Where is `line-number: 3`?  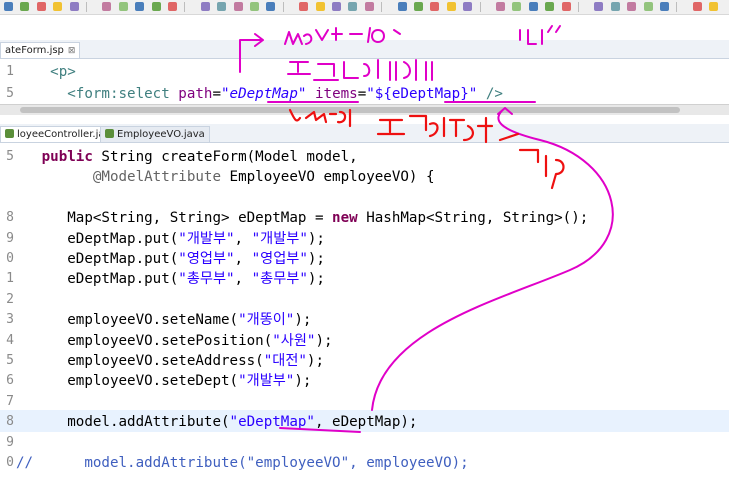
line-number: 3 is located at coordinates (10, 320).